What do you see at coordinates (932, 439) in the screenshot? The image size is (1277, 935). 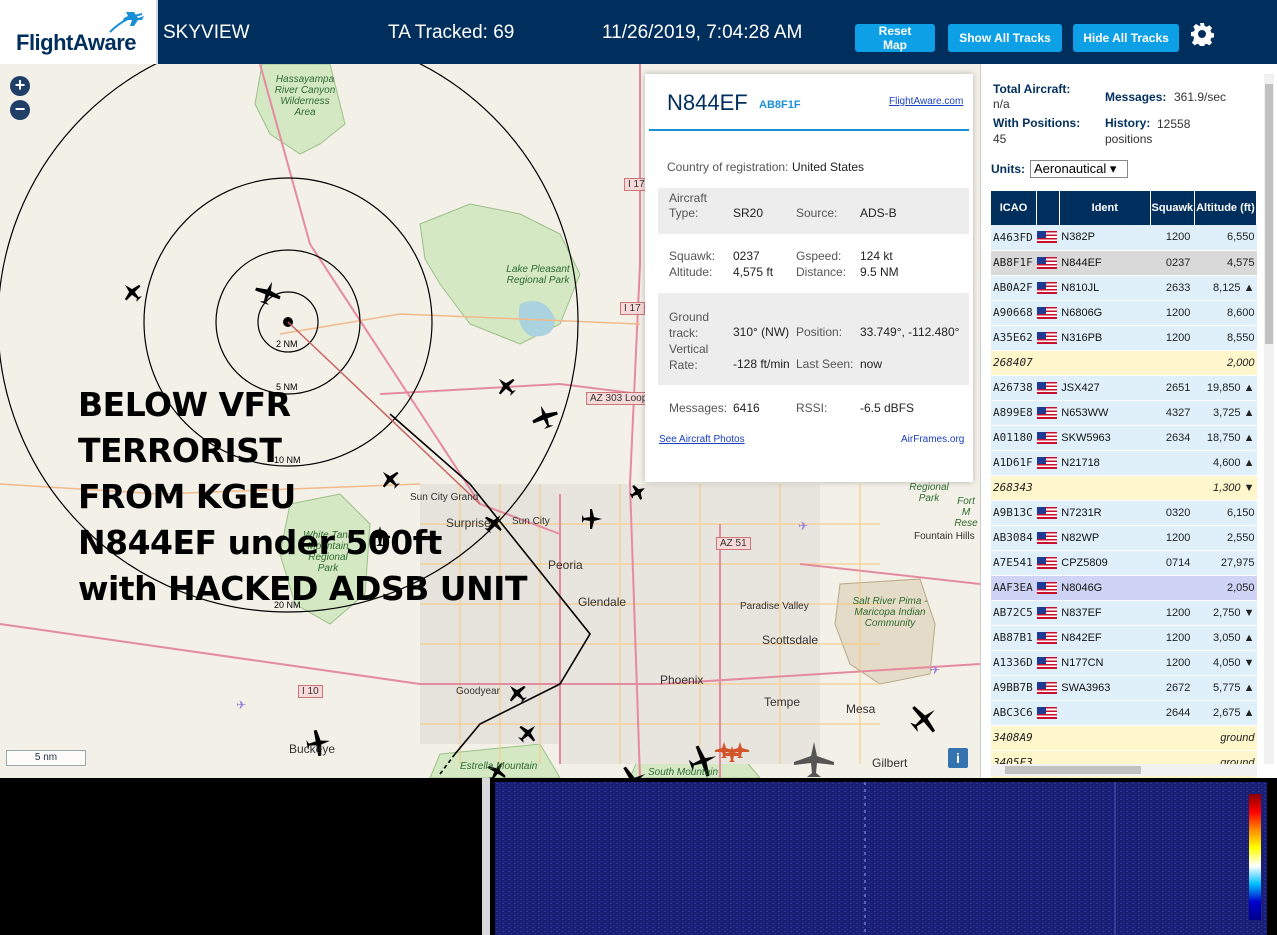 I see `airframes-link: AirFrames.org` at bounding box center [932, 439].